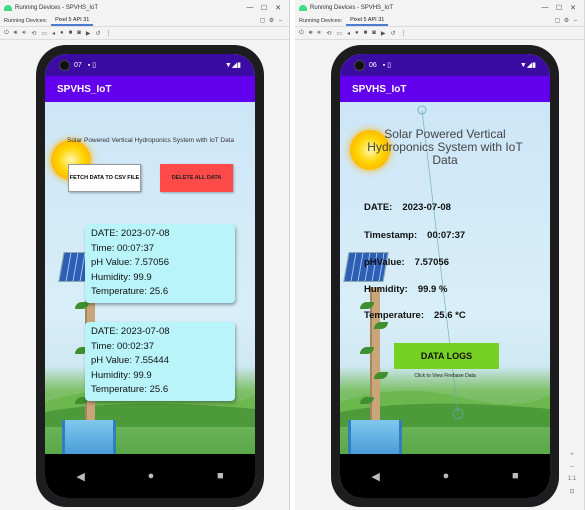  I want to click on timestamp-row: Timestamp: 00:07:37, so click(414, 235).